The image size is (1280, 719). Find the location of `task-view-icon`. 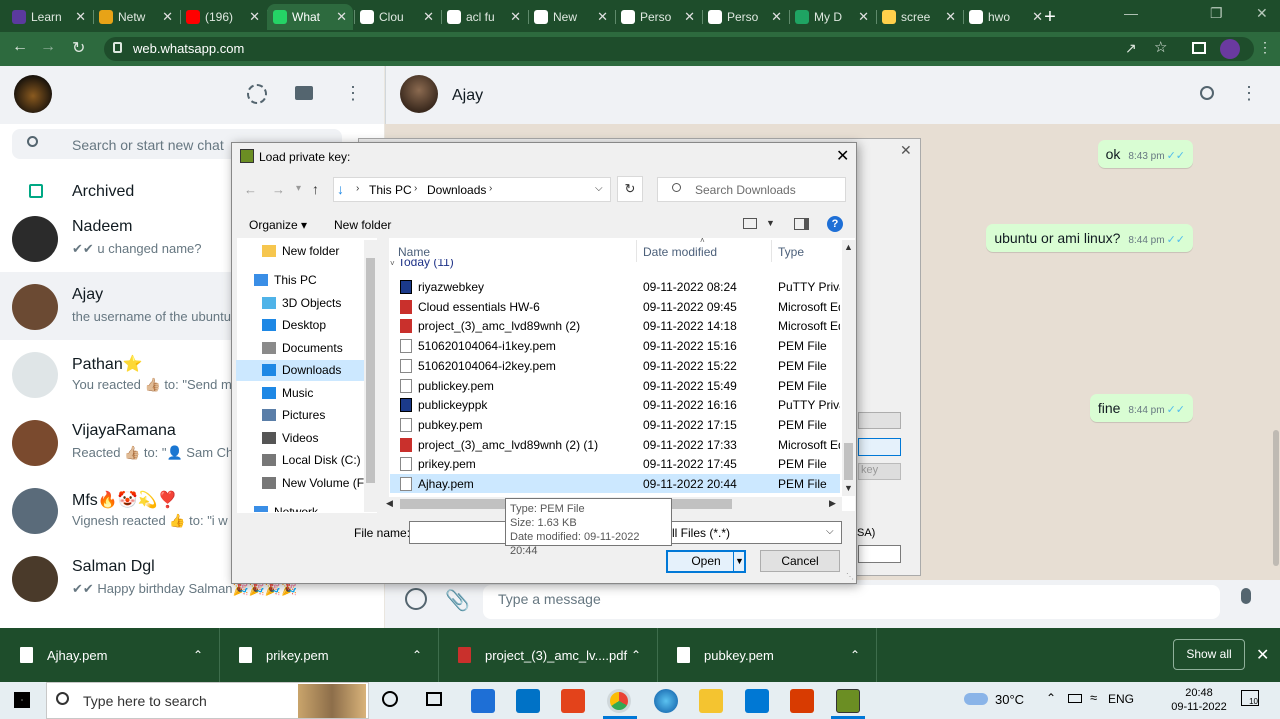

task-view-icon is located at coordinates (434, 699).